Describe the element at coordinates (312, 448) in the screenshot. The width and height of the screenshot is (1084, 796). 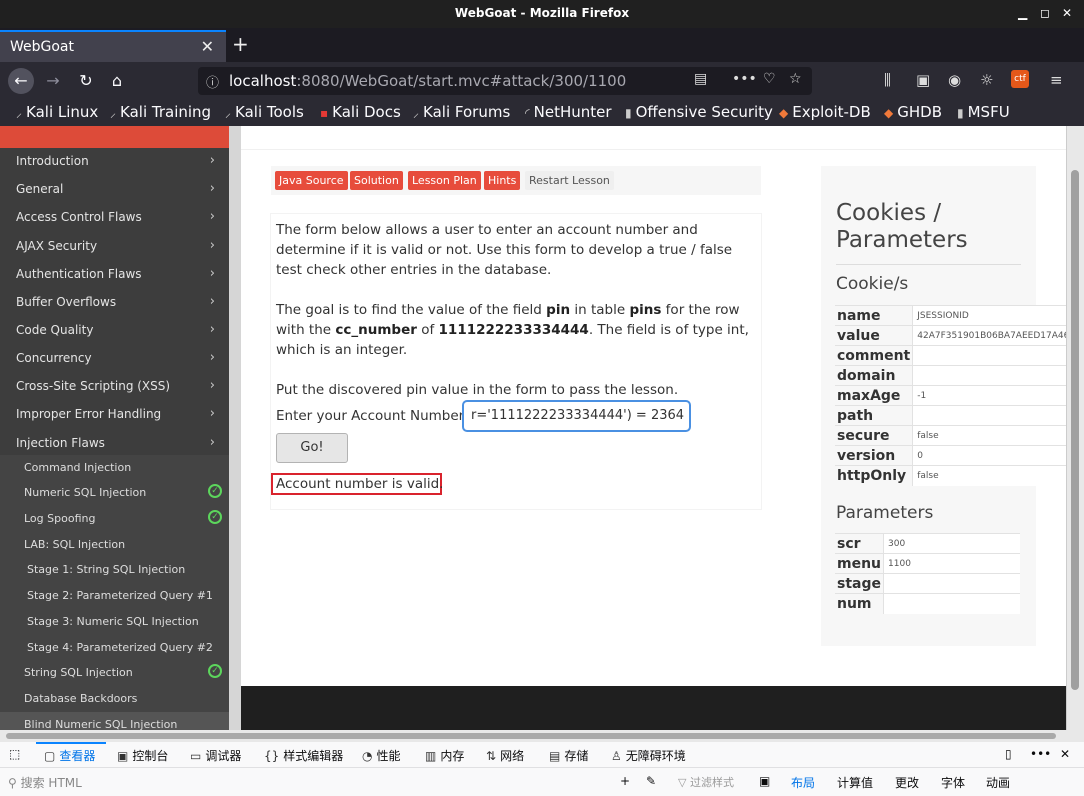
I see `go-button: Go!` at that location.